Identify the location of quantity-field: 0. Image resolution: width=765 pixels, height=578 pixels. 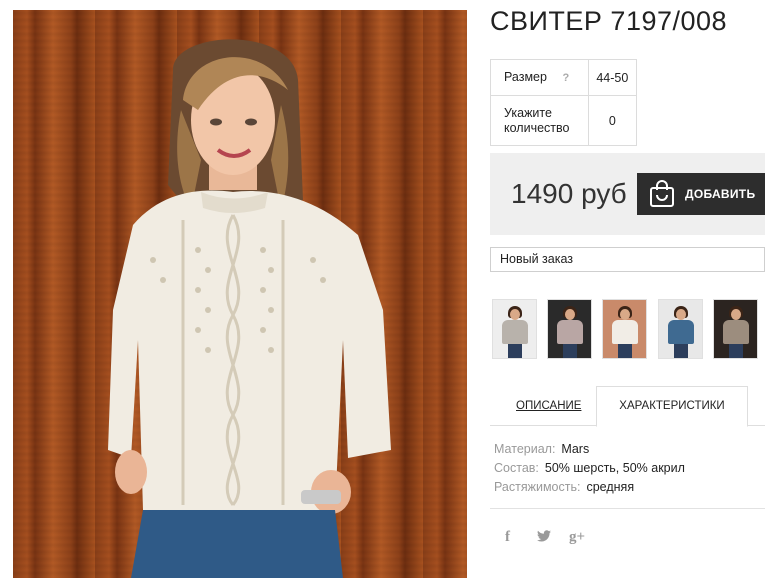
(612, 120).